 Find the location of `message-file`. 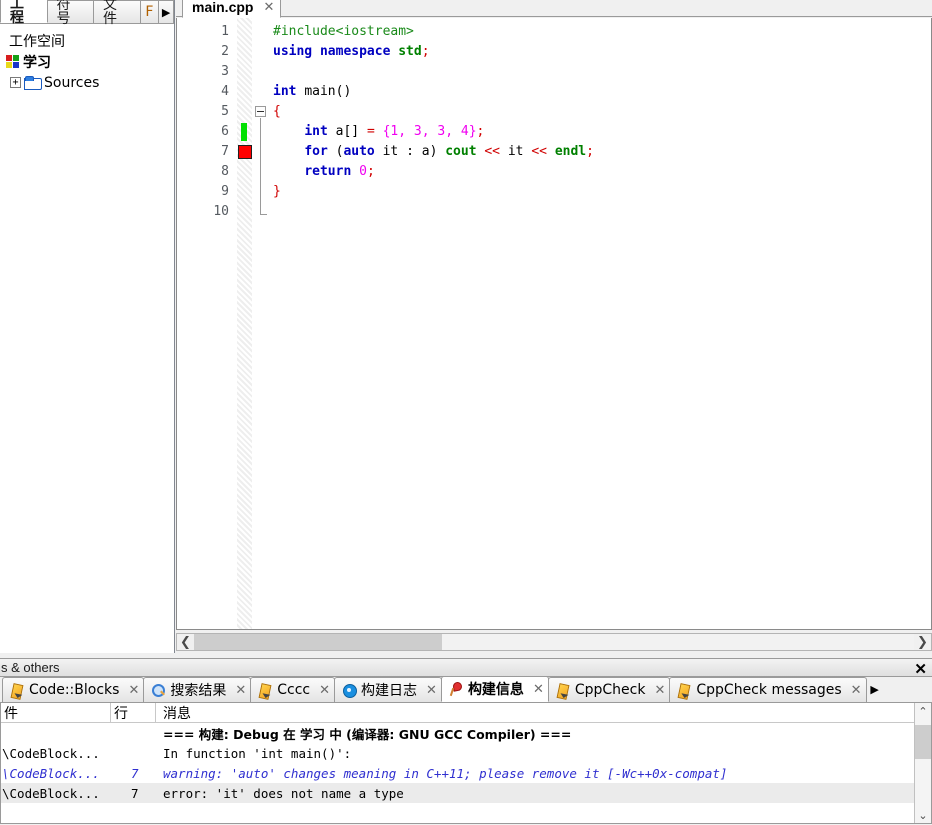

message-file is located at coordinates (56, 733).